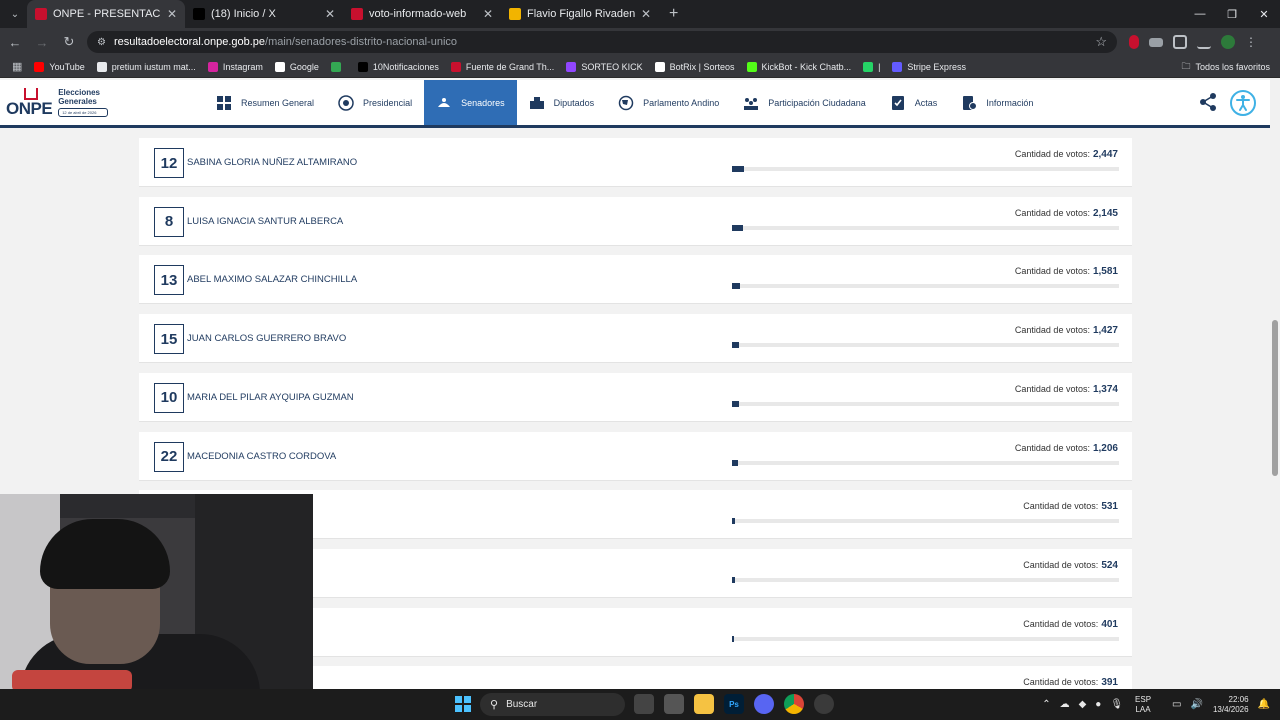  What do you see at coordinates (580, 14) in the screenshot?
I see `browser-tab: Flavio Figallo Rivadeneyra es el ✕` at bounding box center [580, 14].